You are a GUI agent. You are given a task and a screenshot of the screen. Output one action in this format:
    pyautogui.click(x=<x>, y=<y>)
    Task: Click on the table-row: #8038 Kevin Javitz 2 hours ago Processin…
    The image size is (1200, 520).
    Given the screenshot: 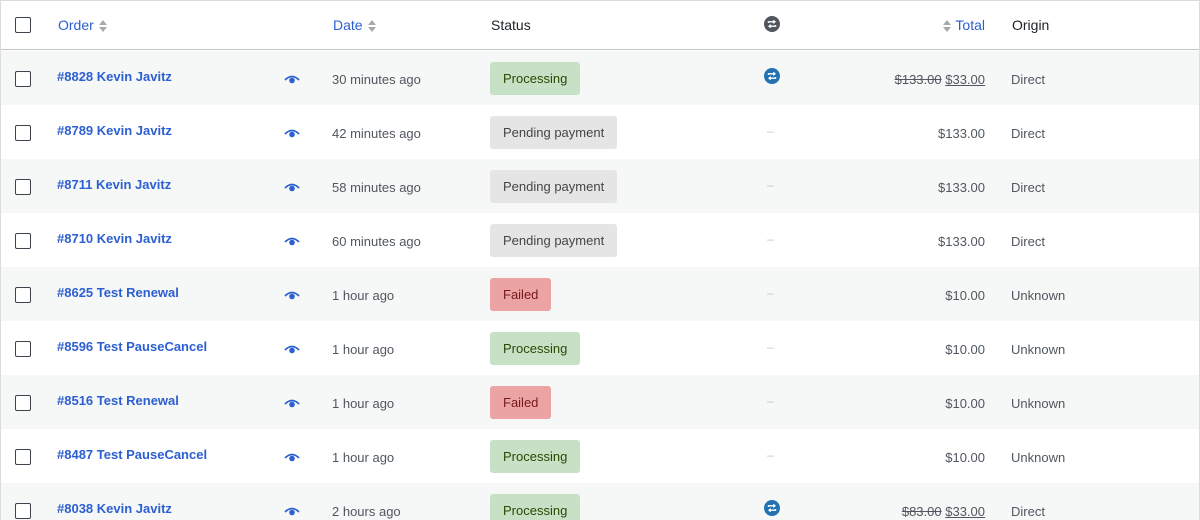 What is the action you would take?
    pyautogui.click(x=600, y=501)
    